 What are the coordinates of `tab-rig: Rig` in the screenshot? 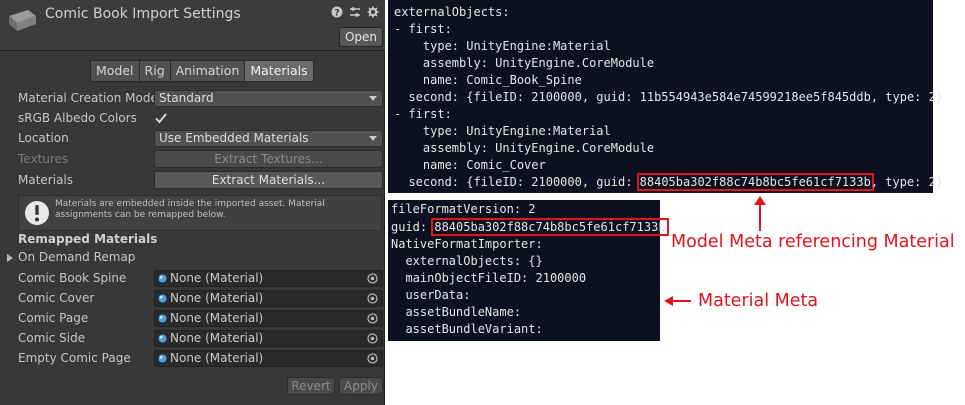 It's located at (154, 71).